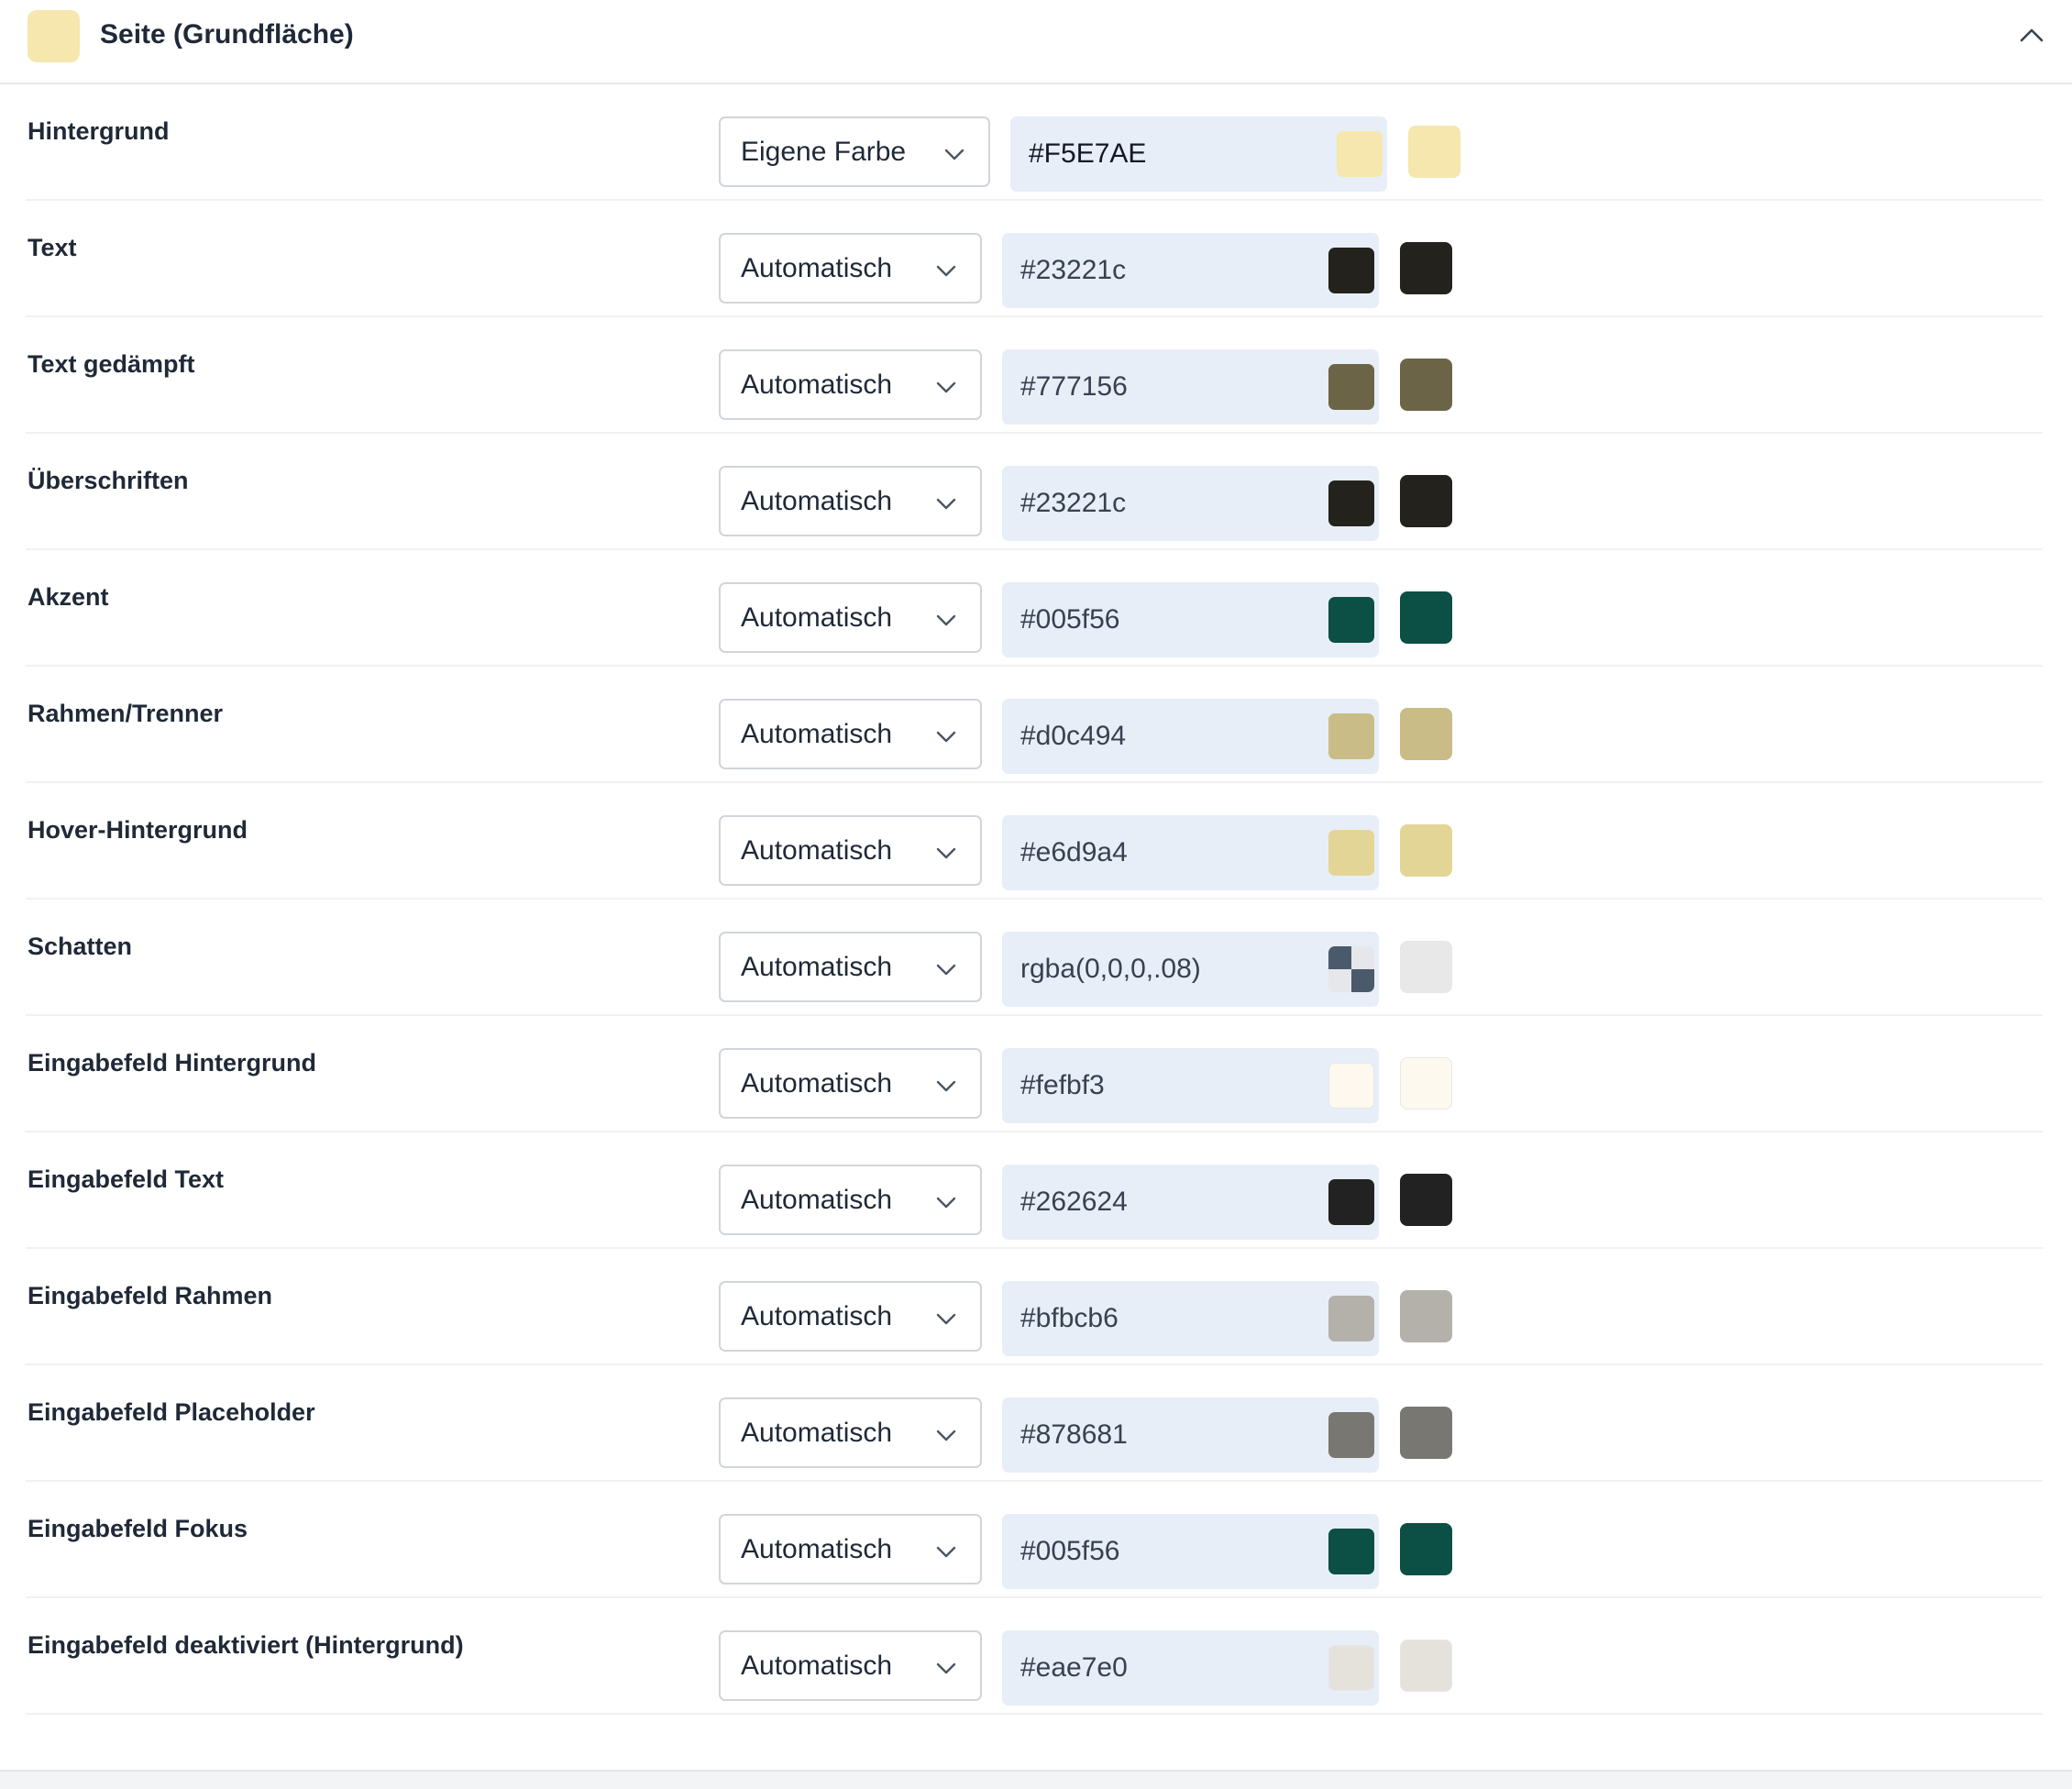 This screenshot has width=2072, height=1789. I want to click on color-setting-row: Akzent Automatisch, so click(1036, 608).